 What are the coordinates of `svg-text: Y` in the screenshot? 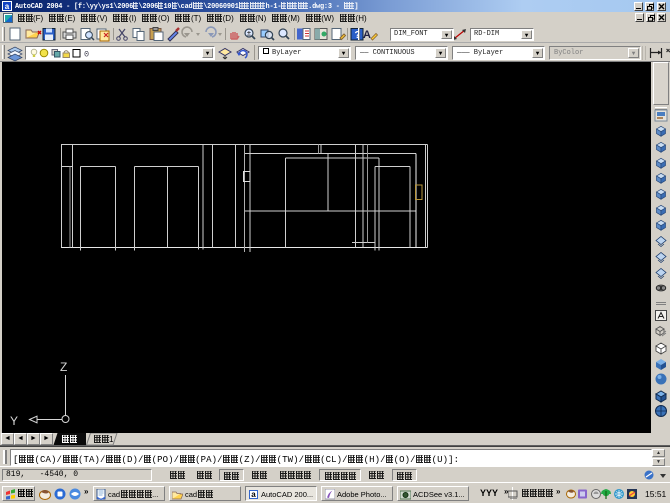 It's located at (14, 421).